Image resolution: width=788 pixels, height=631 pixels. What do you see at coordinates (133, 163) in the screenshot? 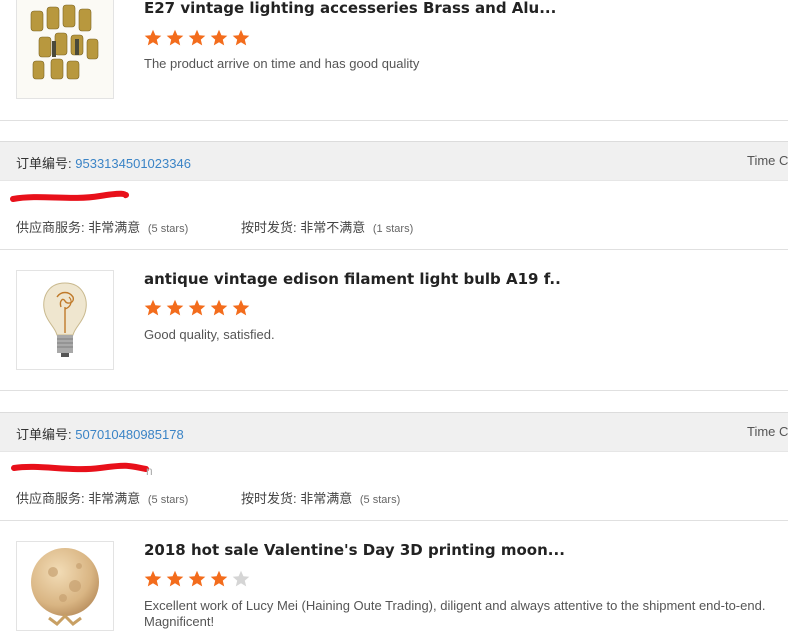
I see `order-number-link: 9533134501023346` at bounding box center [133, 163].